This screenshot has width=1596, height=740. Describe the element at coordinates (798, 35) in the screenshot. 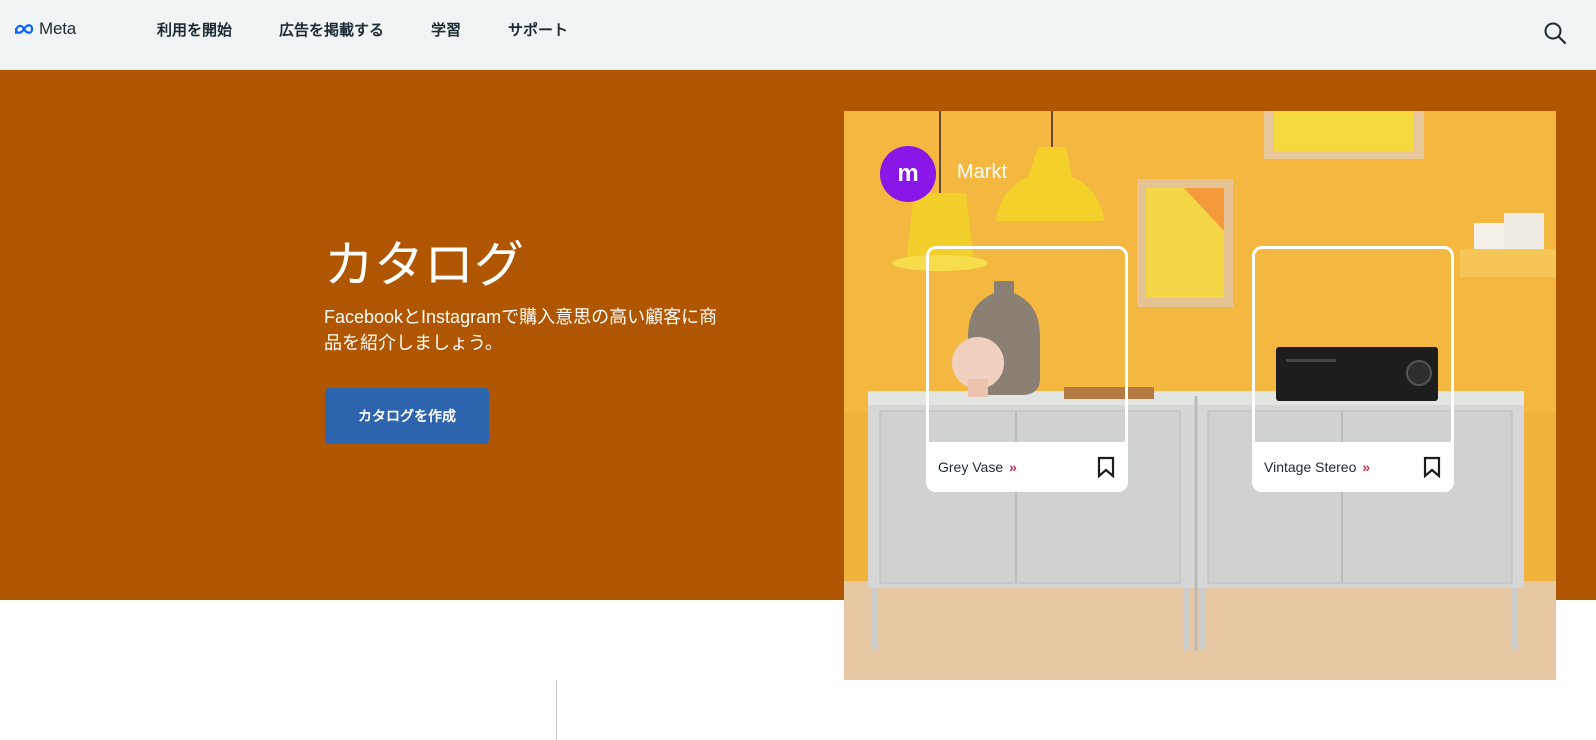

I see `top-nav: Meta 利用を開始 広告を掲載する 学習 サポート` at that location.